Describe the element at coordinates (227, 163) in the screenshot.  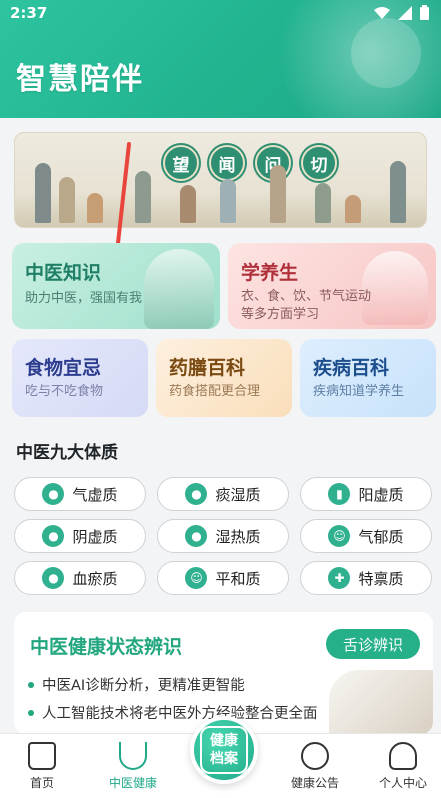
I see `banner-seal: 闻` at that location.